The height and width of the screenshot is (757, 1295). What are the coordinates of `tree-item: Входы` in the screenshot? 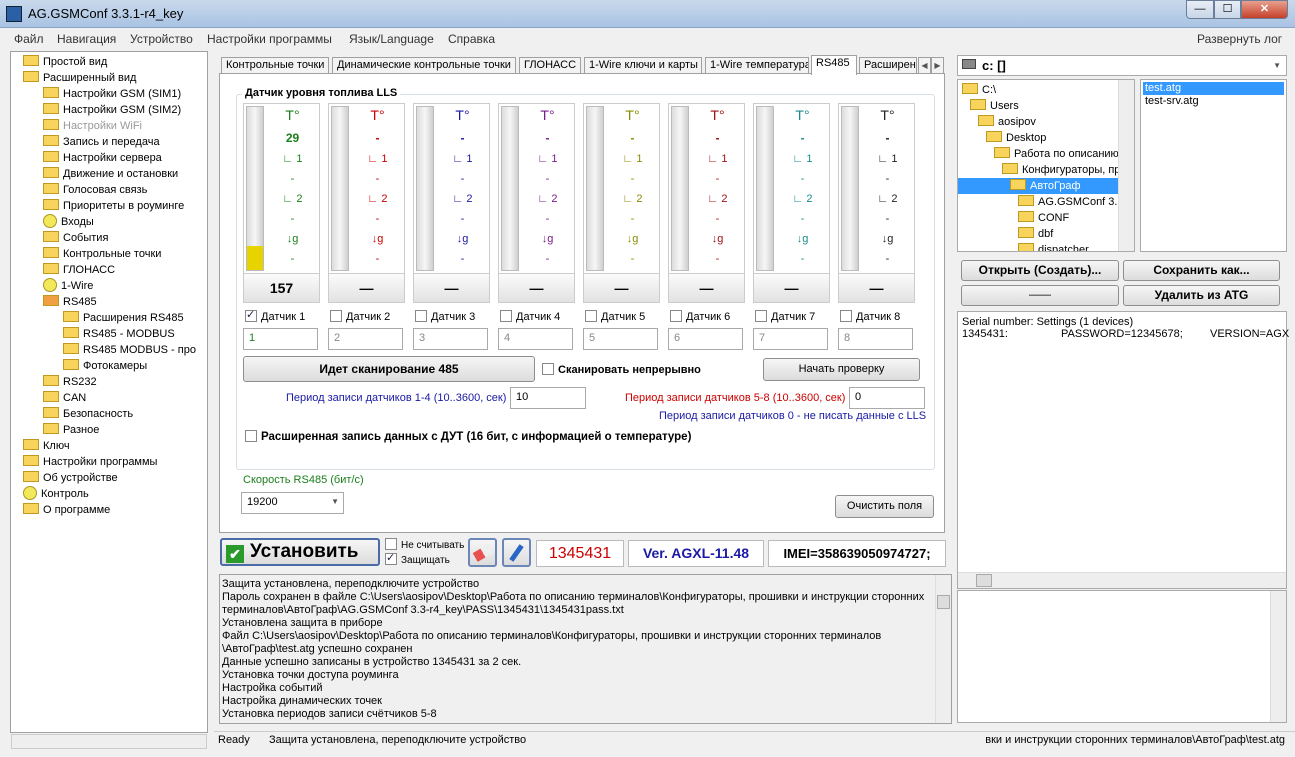 It's located at (68, 222).